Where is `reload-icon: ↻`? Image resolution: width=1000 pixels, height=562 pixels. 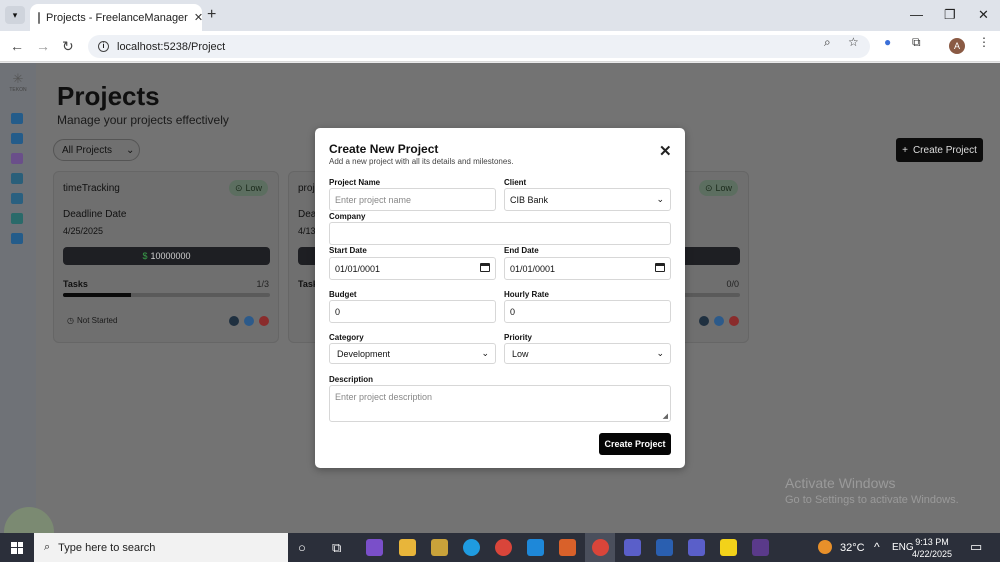 reload-icon: ↻ is located at coordinates (68, 46).